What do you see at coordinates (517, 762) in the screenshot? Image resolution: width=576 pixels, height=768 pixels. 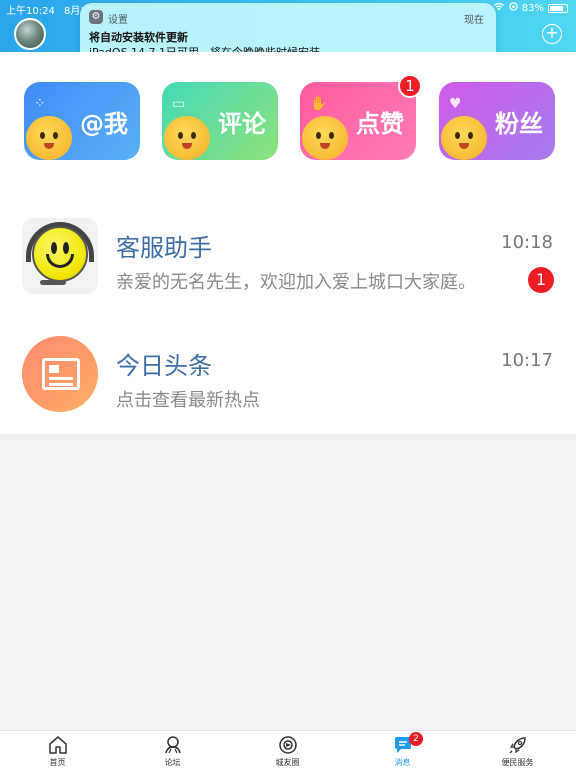 I see `tab-label: 便民服务` at bounding box center [517, 762].